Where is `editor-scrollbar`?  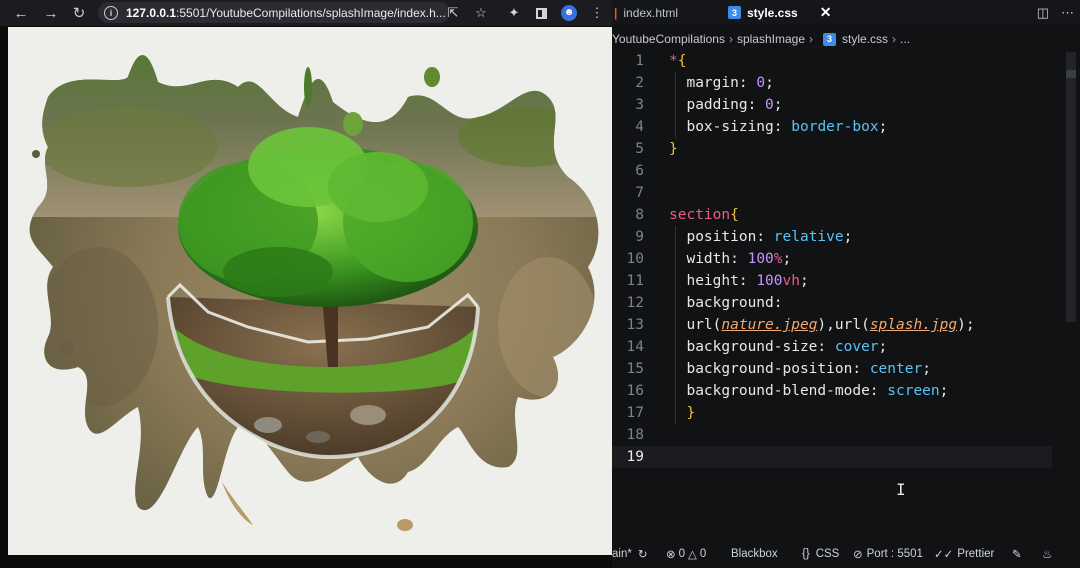
editor-scrollbar is located at coordinates (1071, 187).